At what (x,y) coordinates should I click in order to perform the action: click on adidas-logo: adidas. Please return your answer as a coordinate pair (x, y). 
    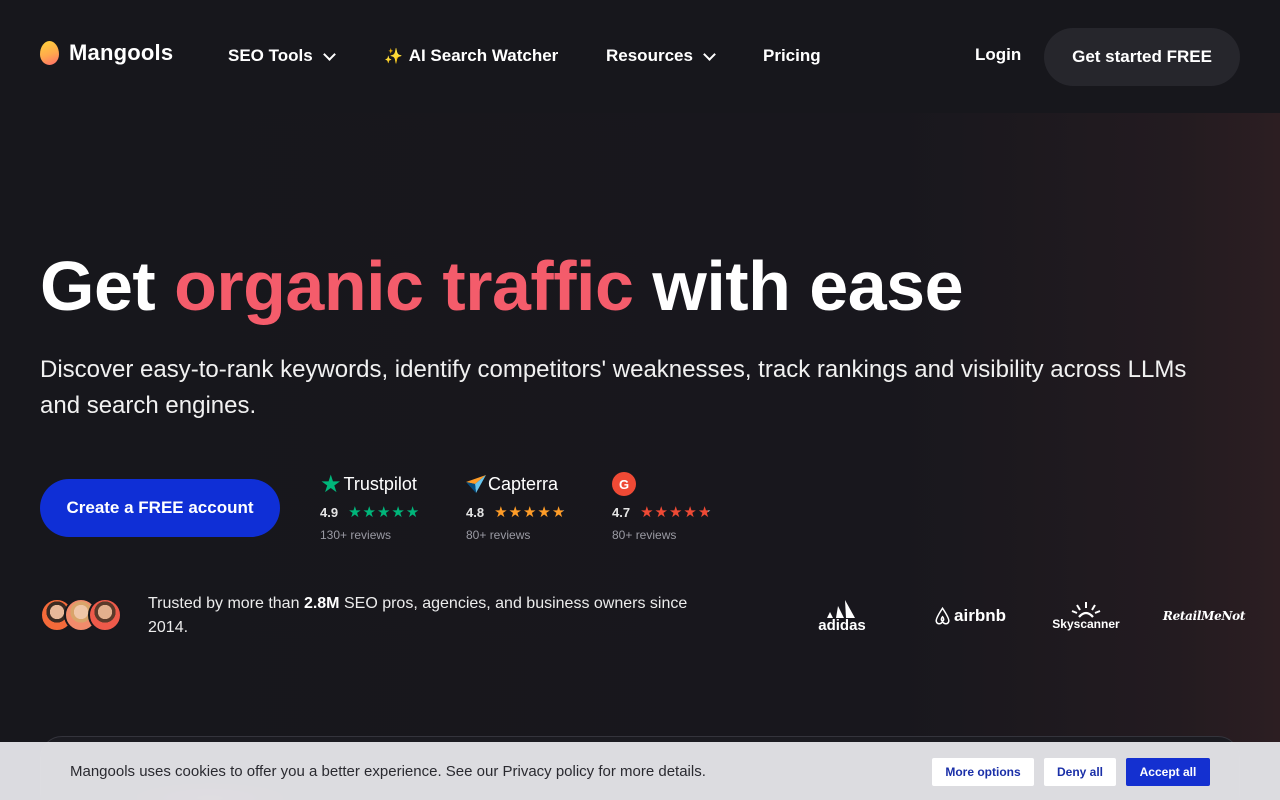
    Looking at the image, I should click on (842, 616).